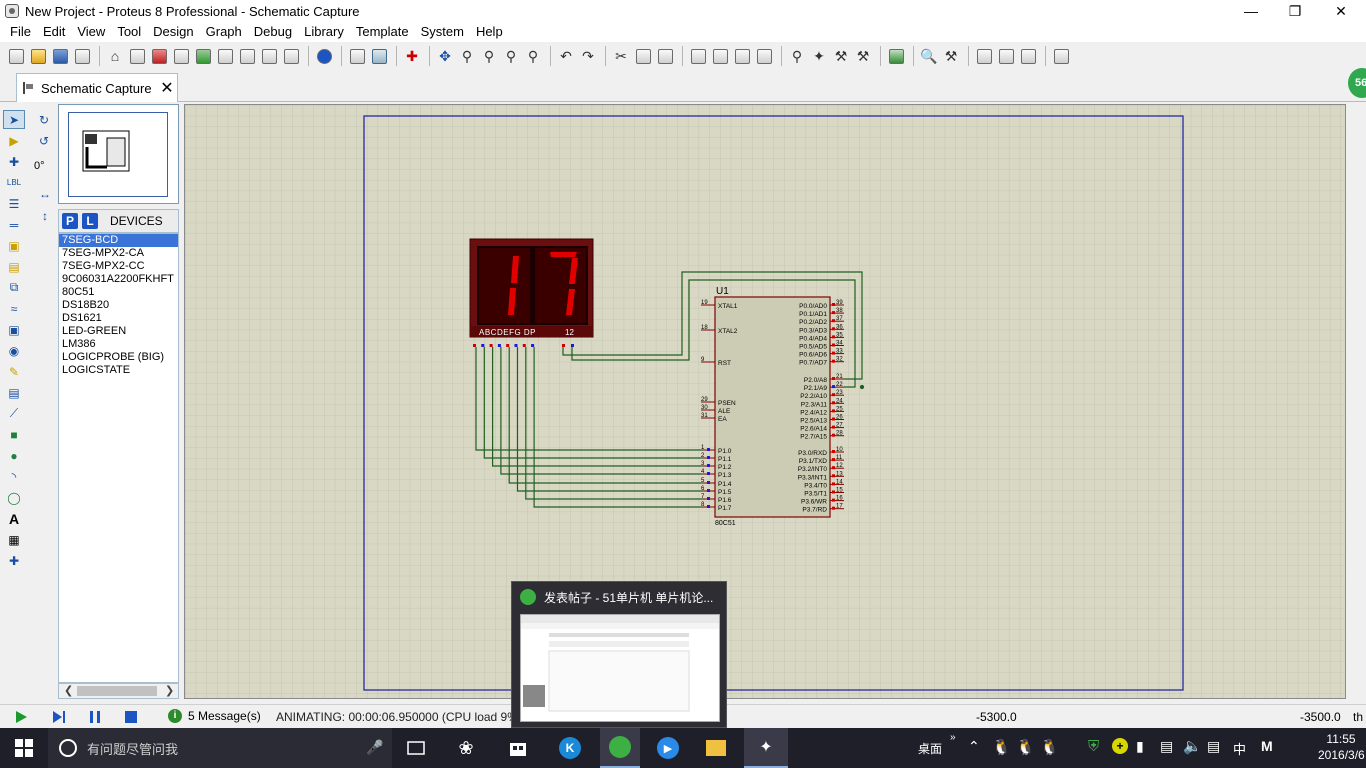 The width and height of the screenshot is (1366, 768). Describe the element at coordinates (14, 350) in the screenshot. I see `generator-icon: ◉` at that location.